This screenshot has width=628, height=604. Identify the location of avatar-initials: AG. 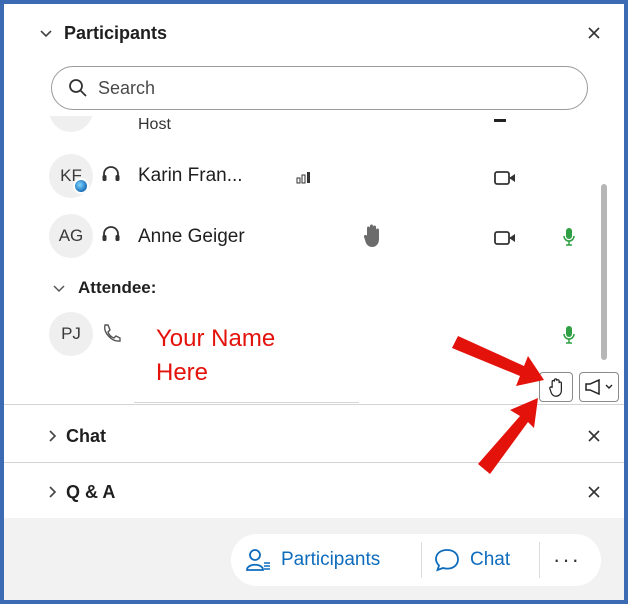
(71, 235).